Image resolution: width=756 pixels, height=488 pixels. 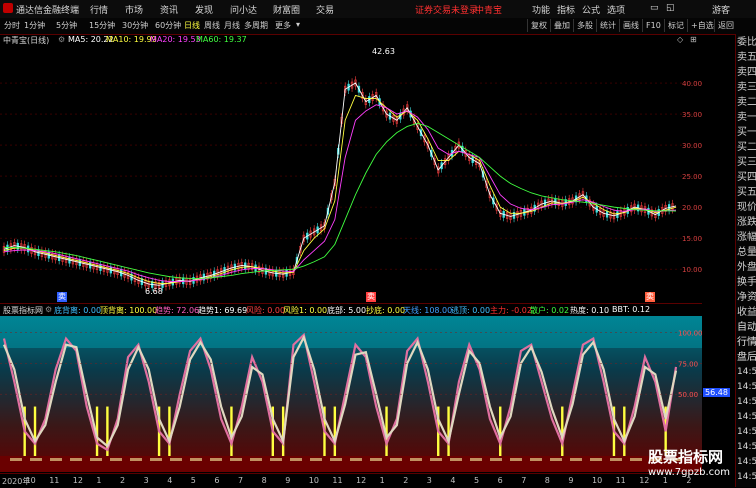 What do you see at coordinates (584, 25) in the screenshot?
I see `multi-stock-button: 多股` at bounding box center [584, 25].